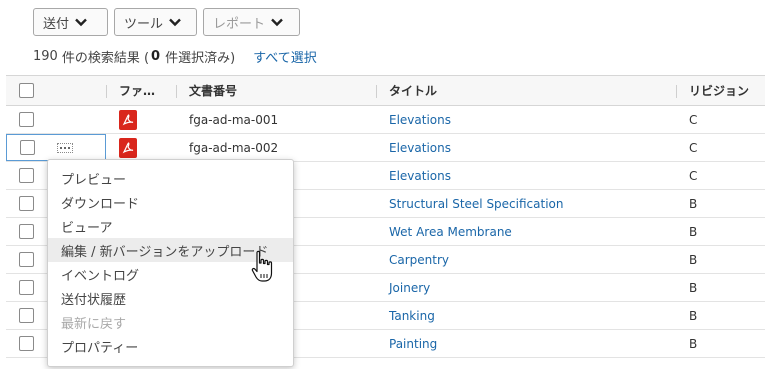  Describe the element at coordinates (170, 298) in the screenshot. I see `menu-item-transmittal-history: 送付状履歴` at that location.